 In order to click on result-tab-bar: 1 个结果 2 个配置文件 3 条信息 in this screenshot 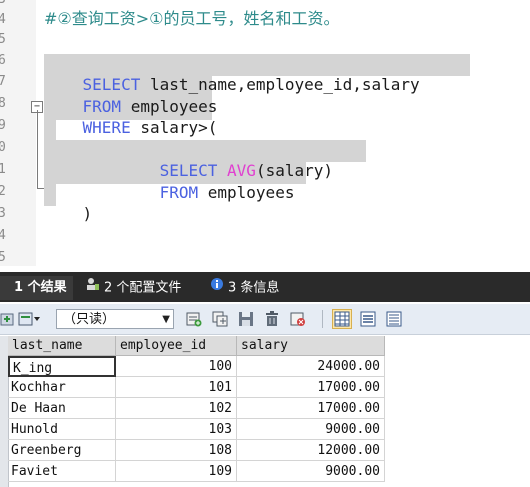, I will do `click(265, 287)`.